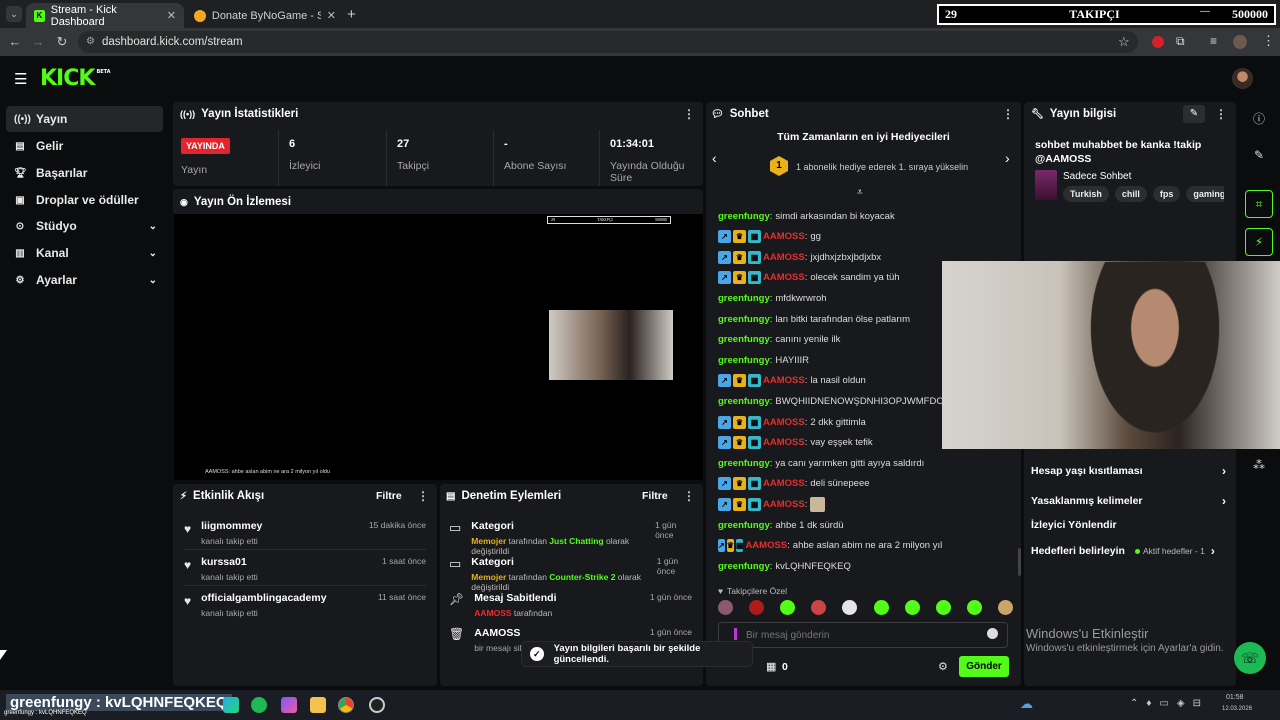  What do you see at coordinates (1019, 562) in the screenshot?
I see `scrollbar` at bounding box center [1019, 562].